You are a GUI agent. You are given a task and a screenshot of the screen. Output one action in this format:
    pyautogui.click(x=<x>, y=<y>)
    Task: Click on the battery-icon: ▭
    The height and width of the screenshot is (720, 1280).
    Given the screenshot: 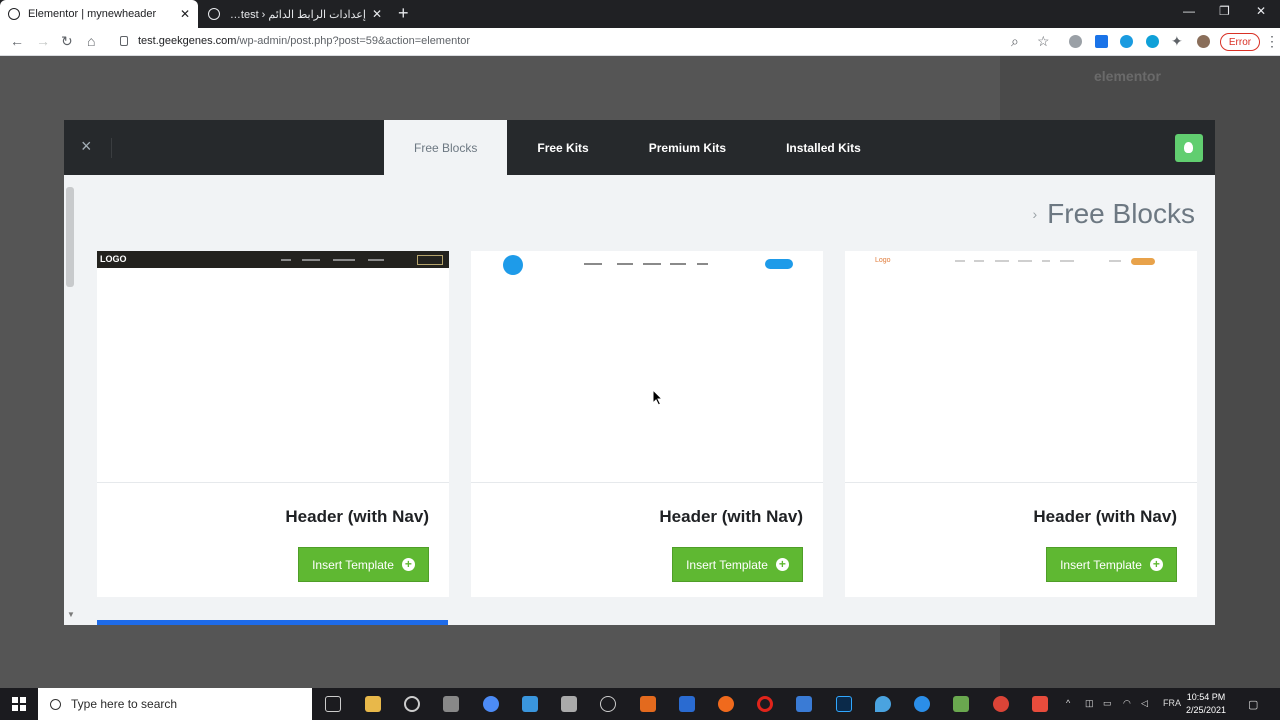 What is the action you would take?
    pyautogui.click(x=1107, y=703)
    